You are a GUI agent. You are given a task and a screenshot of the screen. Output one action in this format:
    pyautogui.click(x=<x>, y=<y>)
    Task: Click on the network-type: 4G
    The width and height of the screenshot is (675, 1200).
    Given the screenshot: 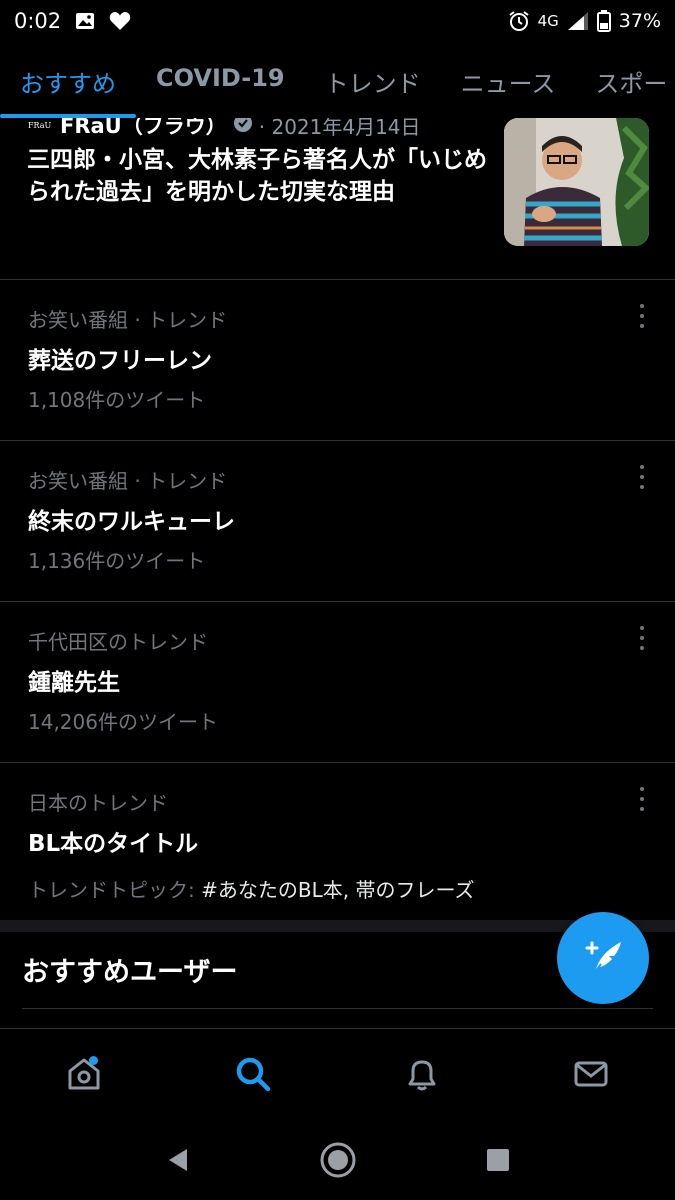 What is the action you would take?
    pyautogui.click(x=548, y=21)
    